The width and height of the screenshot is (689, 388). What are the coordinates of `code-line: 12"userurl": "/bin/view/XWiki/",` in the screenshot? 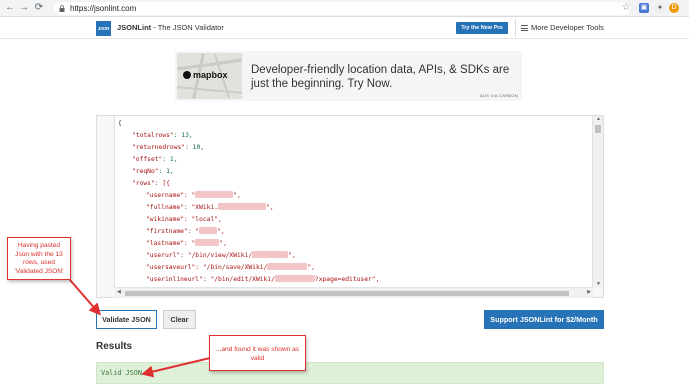 It's located at (354, 256).